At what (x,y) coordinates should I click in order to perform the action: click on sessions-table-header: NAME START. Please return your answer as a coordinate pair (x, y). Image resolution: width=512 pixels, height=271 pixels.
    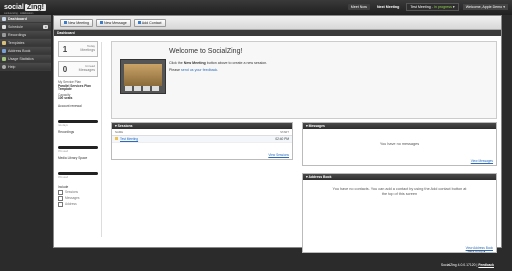
    Looking at the image, I should click on (202, 132).